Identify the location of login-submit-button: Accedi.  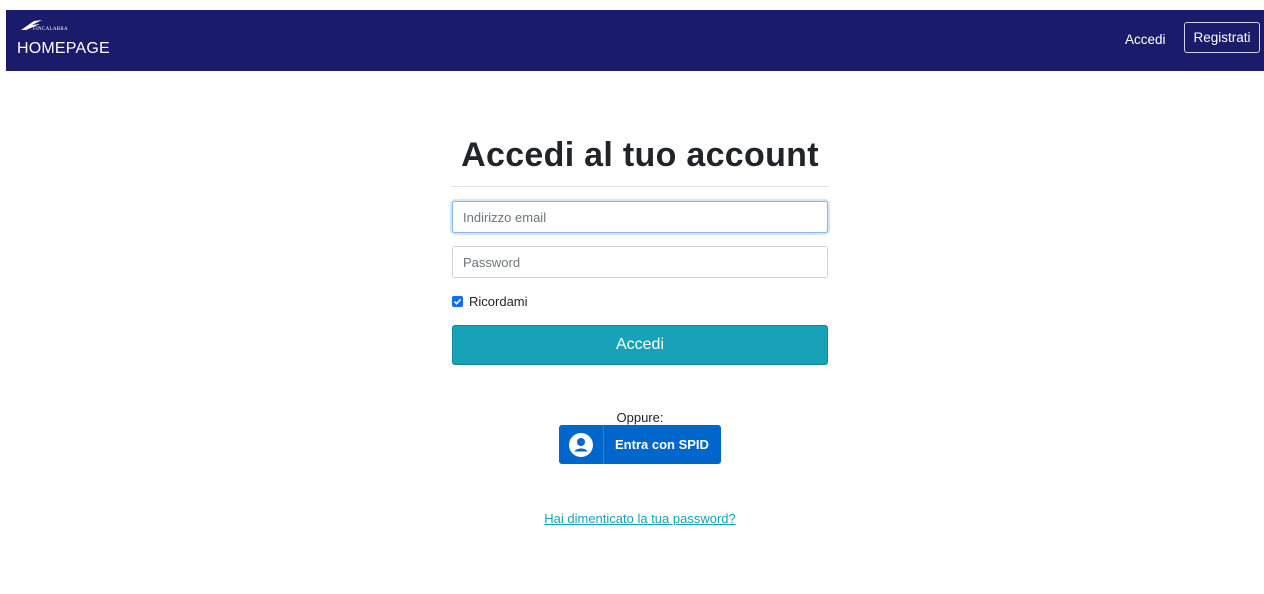
(640, 345).